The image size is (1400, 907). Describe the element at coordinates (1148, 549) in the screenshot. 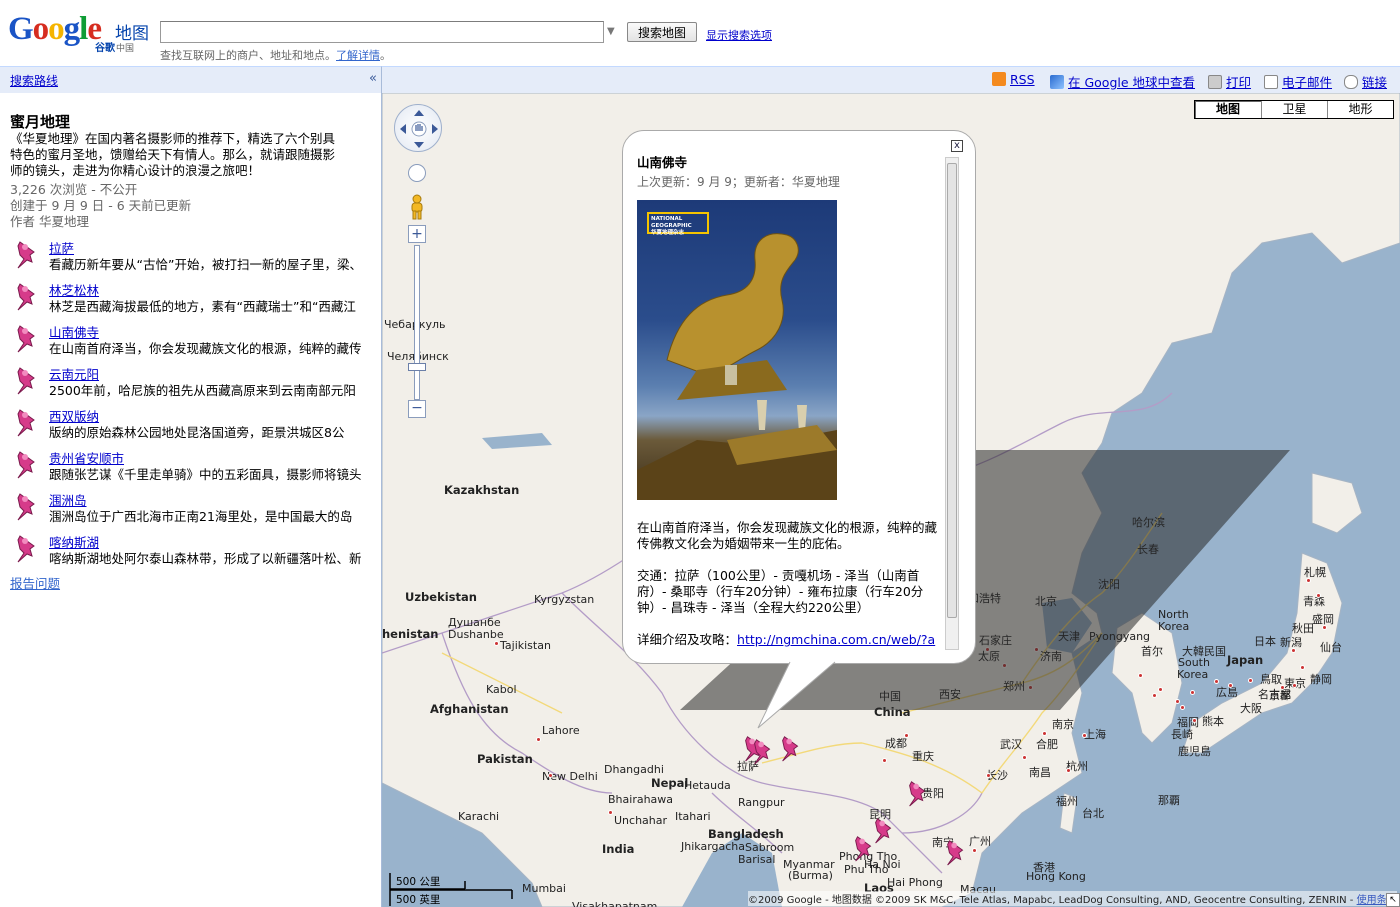

I see `map-label: 长春` at that location.